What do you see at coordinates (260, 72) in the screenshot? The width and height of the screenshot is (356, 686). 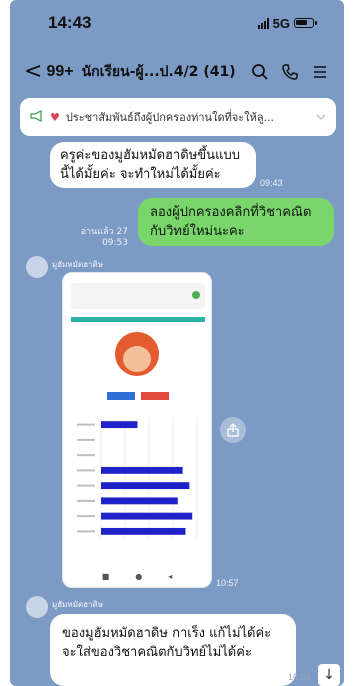 I see `search-icon` at bounding box center [260, 72].